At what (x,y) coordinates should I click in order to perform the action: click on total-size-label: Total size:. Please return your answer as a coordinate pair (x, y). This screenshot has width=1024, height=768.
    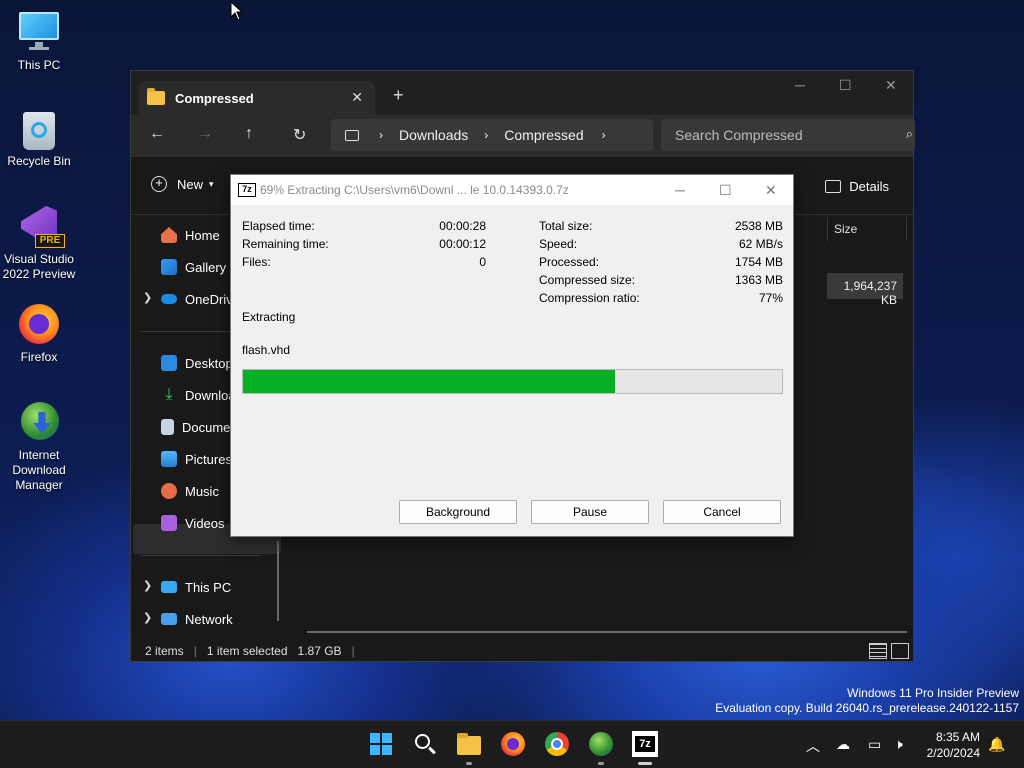
    Looking at the image, I should click on (566, 226).